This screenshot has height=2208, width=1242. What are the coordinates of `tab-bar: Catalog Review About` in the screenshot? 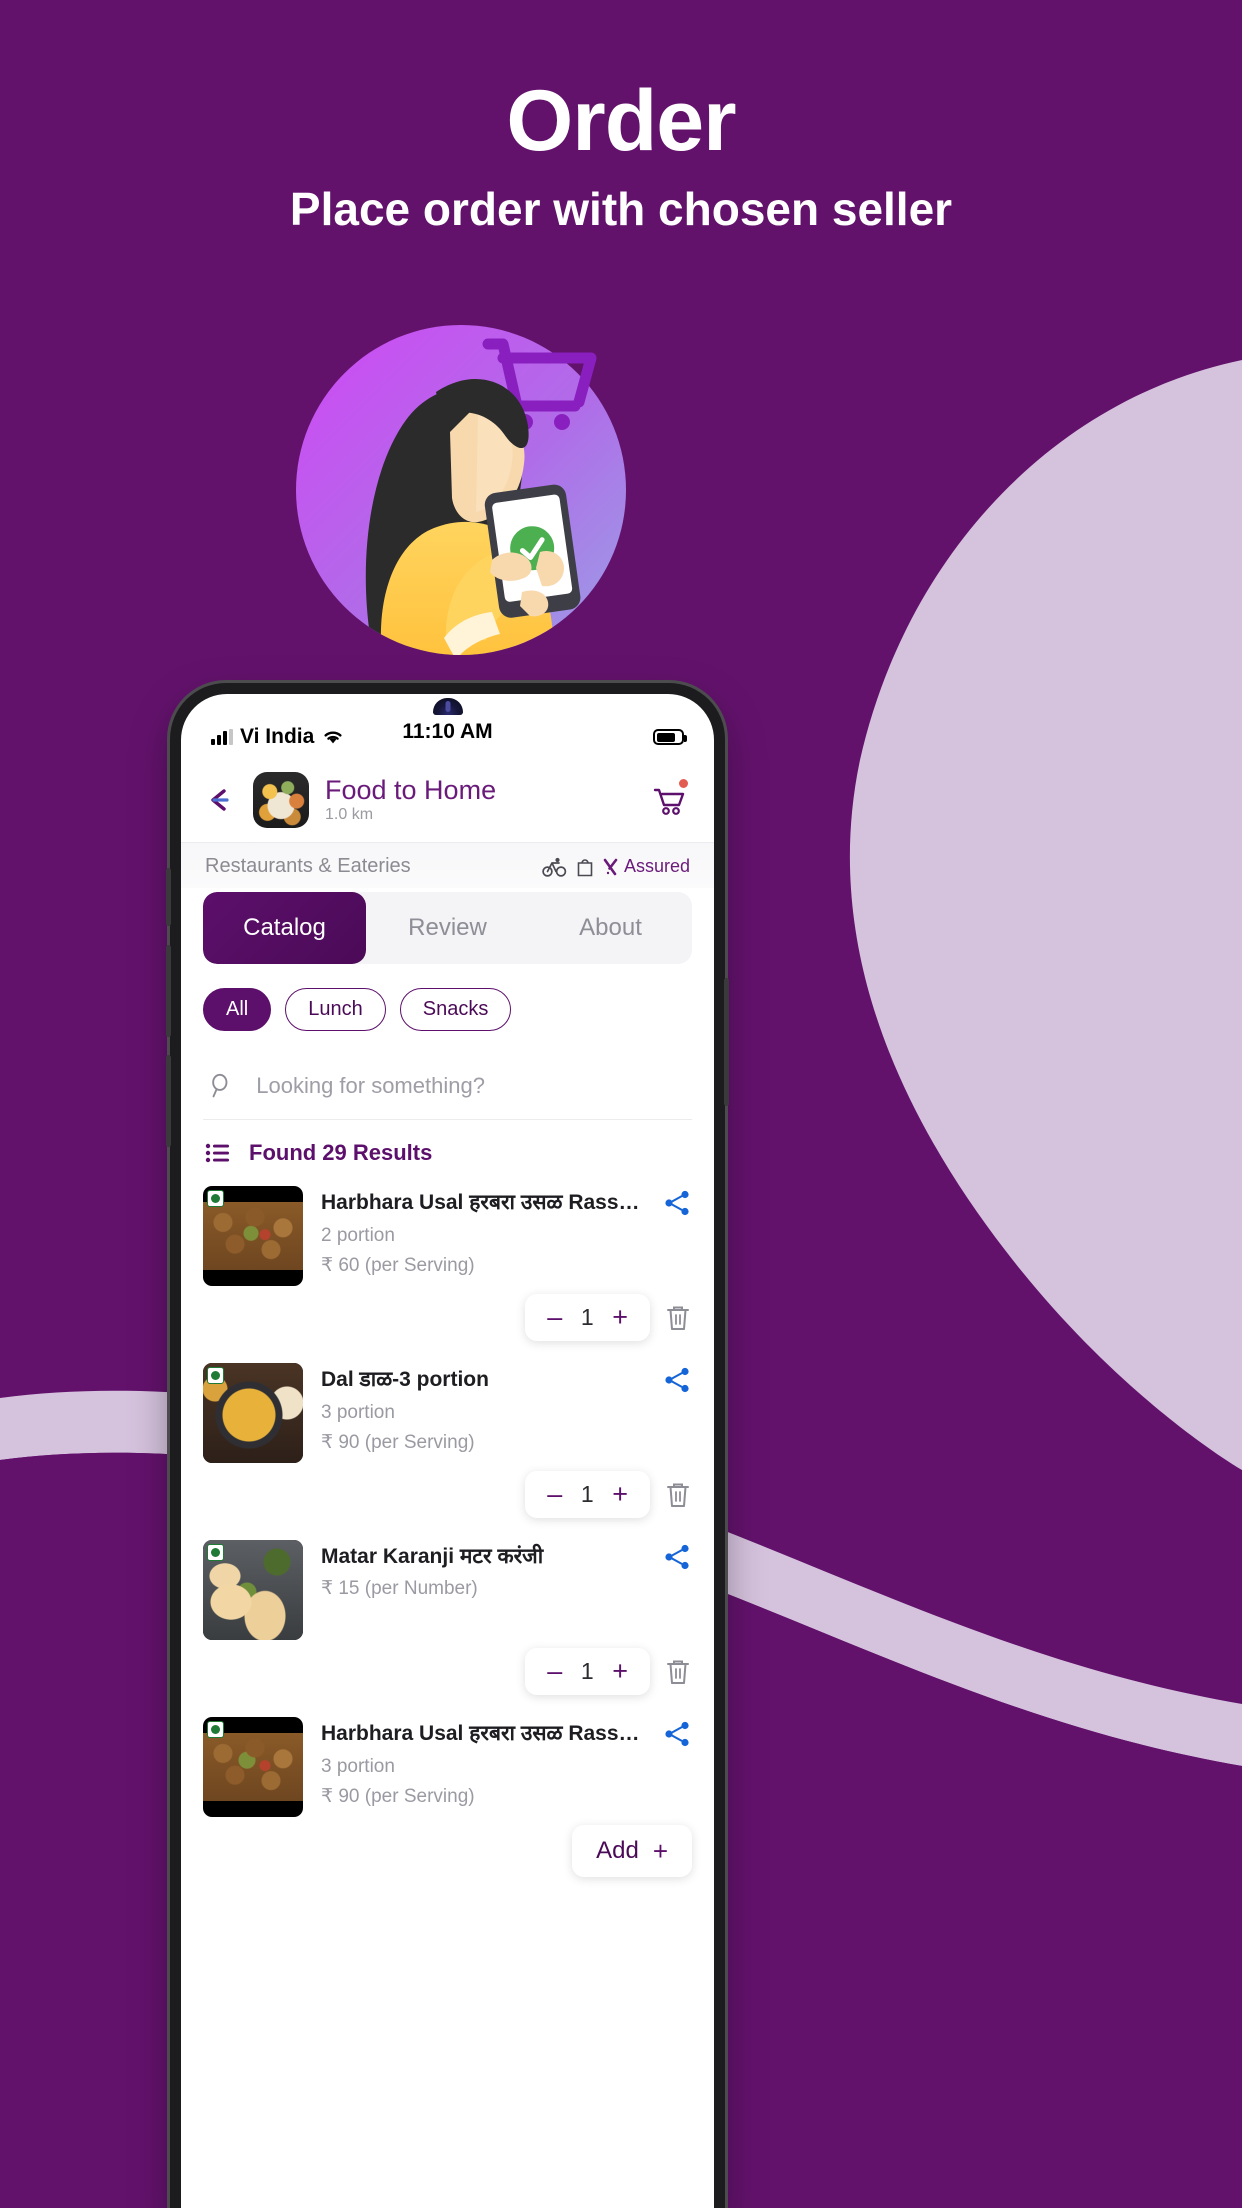 It's located at (447, 928).